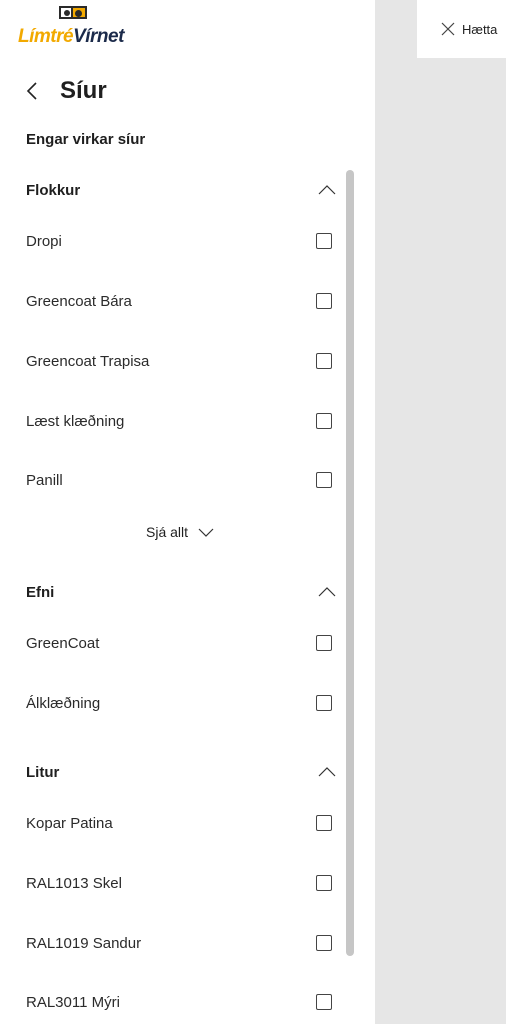 The image size is (506, 1024). I want to click on option-label: Álklæðning, so click(63, 703).